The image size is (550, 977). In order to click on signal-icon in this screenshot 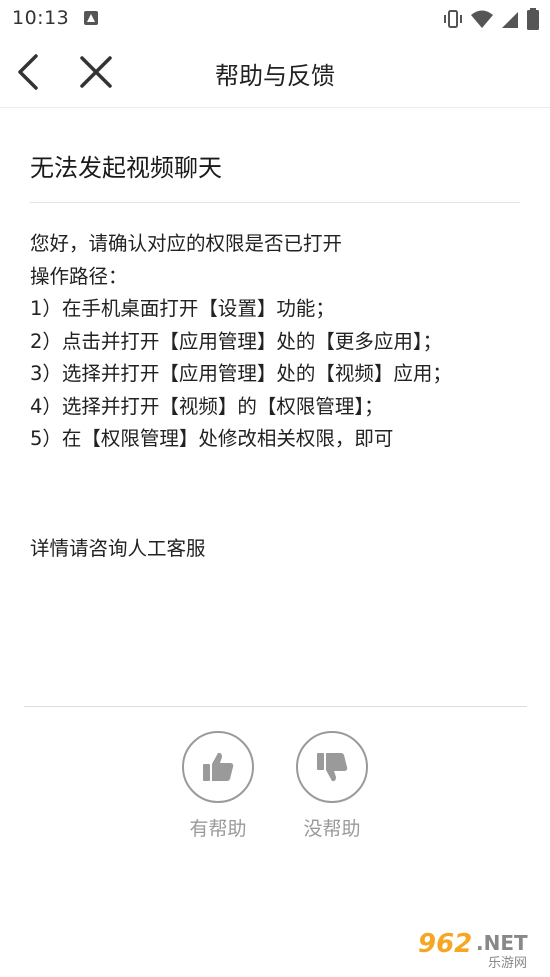, I will do `click(510, 19)`.